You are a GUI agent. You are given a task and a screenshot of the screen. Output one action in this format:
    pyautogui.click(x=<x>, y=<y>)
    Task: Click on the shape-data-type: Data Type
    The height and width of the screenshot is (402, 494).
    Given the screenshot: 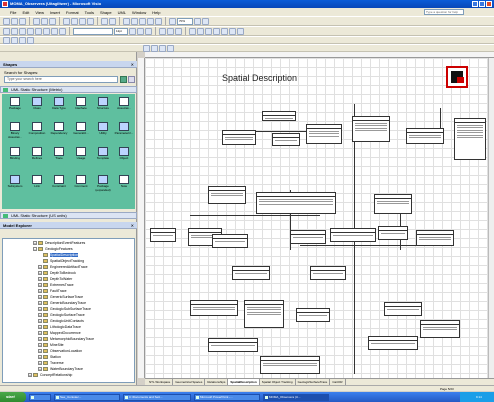 What is the action you would take?
    pyautogui.click(x=59, y=106)
    